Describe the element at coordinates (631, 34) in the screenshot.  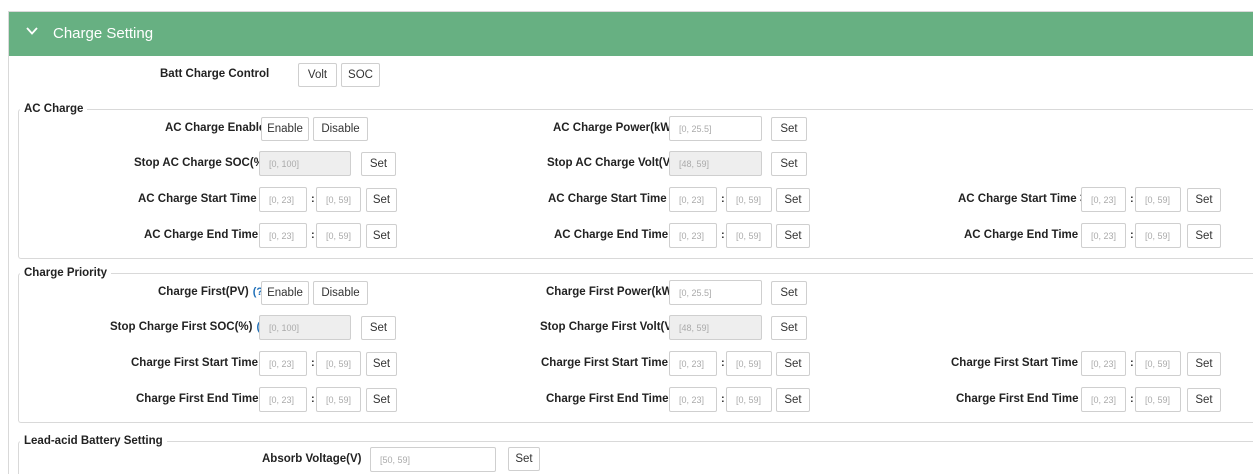
I see `panel-header: Charge Setting` at that location.